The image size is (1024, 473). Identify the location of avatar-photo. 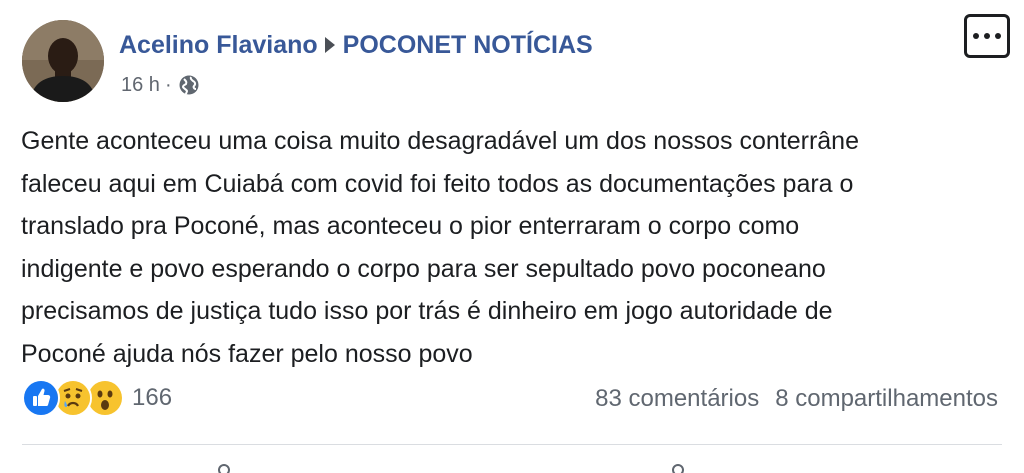
(63, 61).